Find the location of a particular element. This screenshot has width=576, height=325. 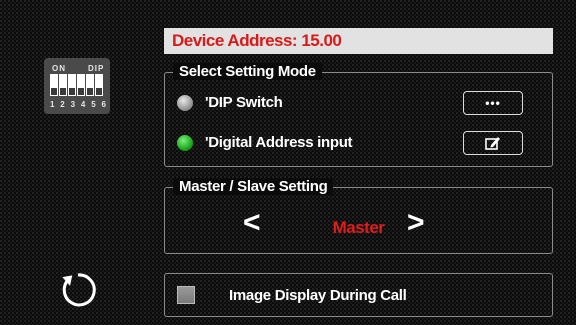

image-display-checkbox is located at coordinates (186, 295).